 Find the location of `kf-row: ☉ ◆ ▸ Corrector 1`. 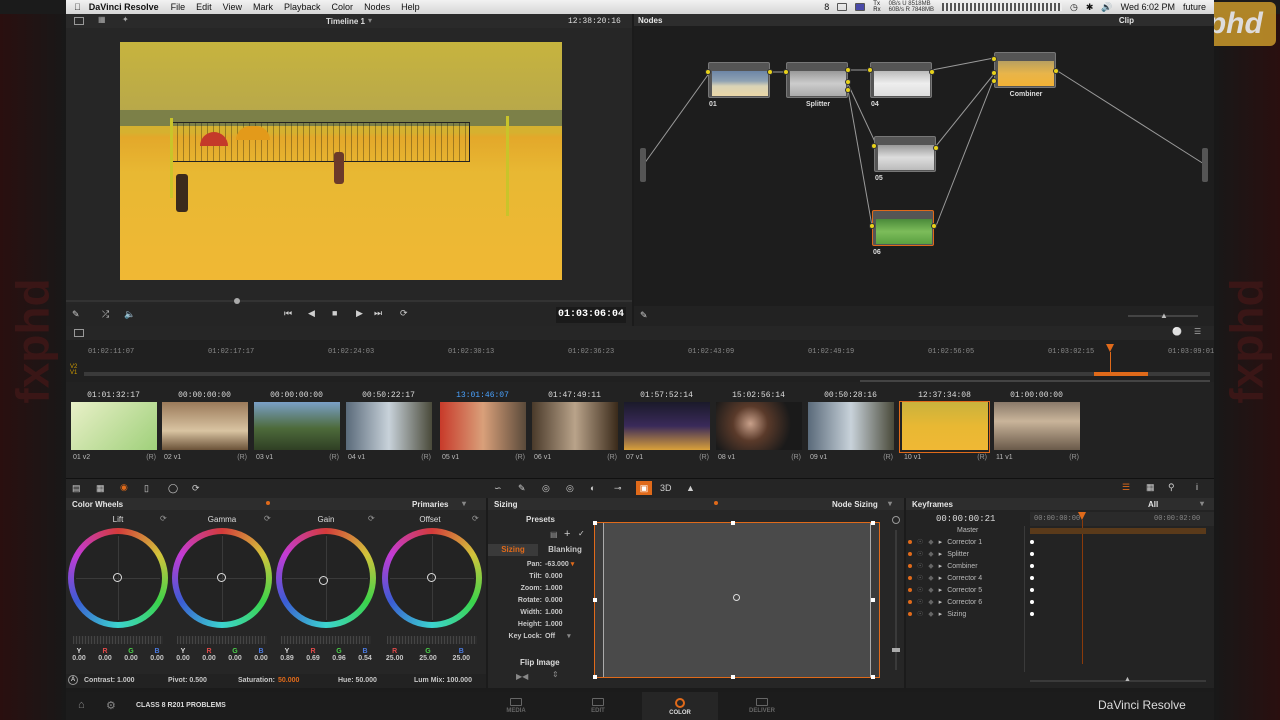

kf-row: ☉ ◆ ▸ Corrector 1 is located at coordinates (966, 542).